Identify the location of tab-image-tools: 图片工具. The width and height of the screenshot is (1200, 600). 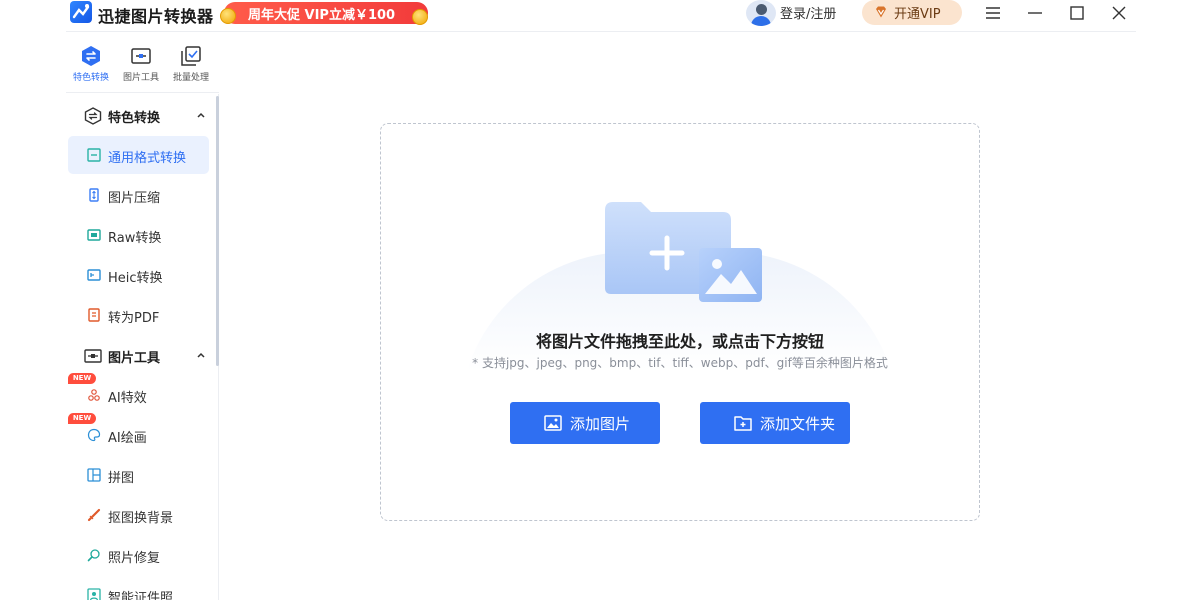
(141, 67).